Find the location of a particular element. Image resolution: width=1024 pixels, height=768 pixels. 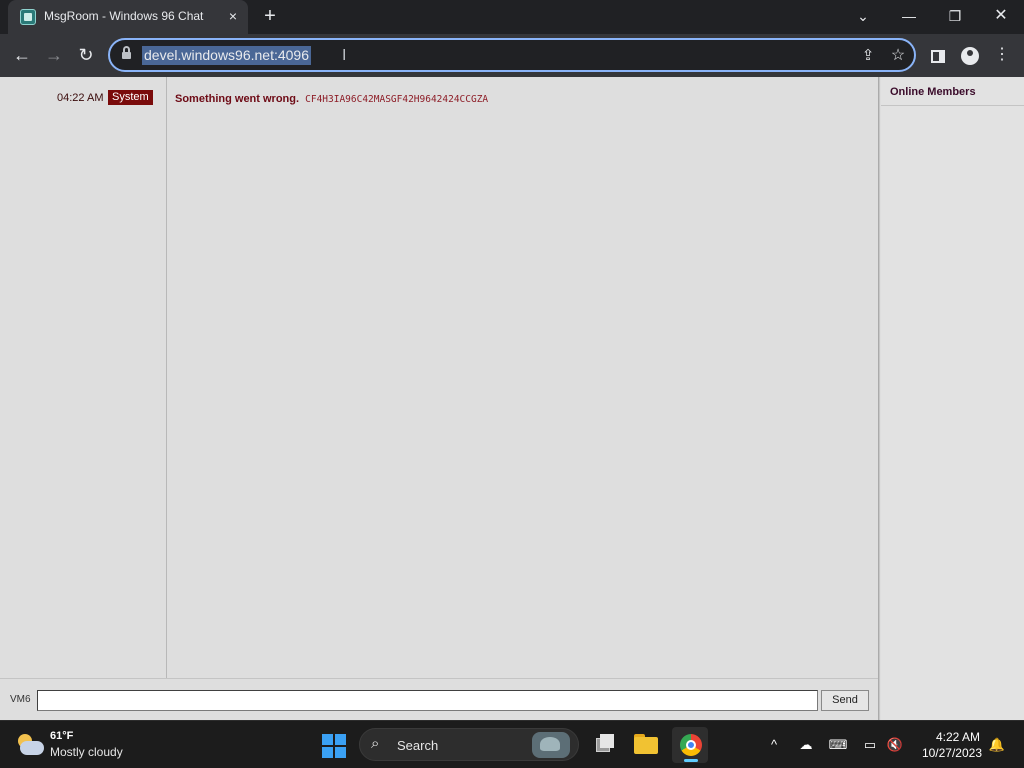

browser-titlebar: MsgRoom - Windows 96 Chat × + ⌄ — ❐ ✕ is located at coordinates (512, 17).